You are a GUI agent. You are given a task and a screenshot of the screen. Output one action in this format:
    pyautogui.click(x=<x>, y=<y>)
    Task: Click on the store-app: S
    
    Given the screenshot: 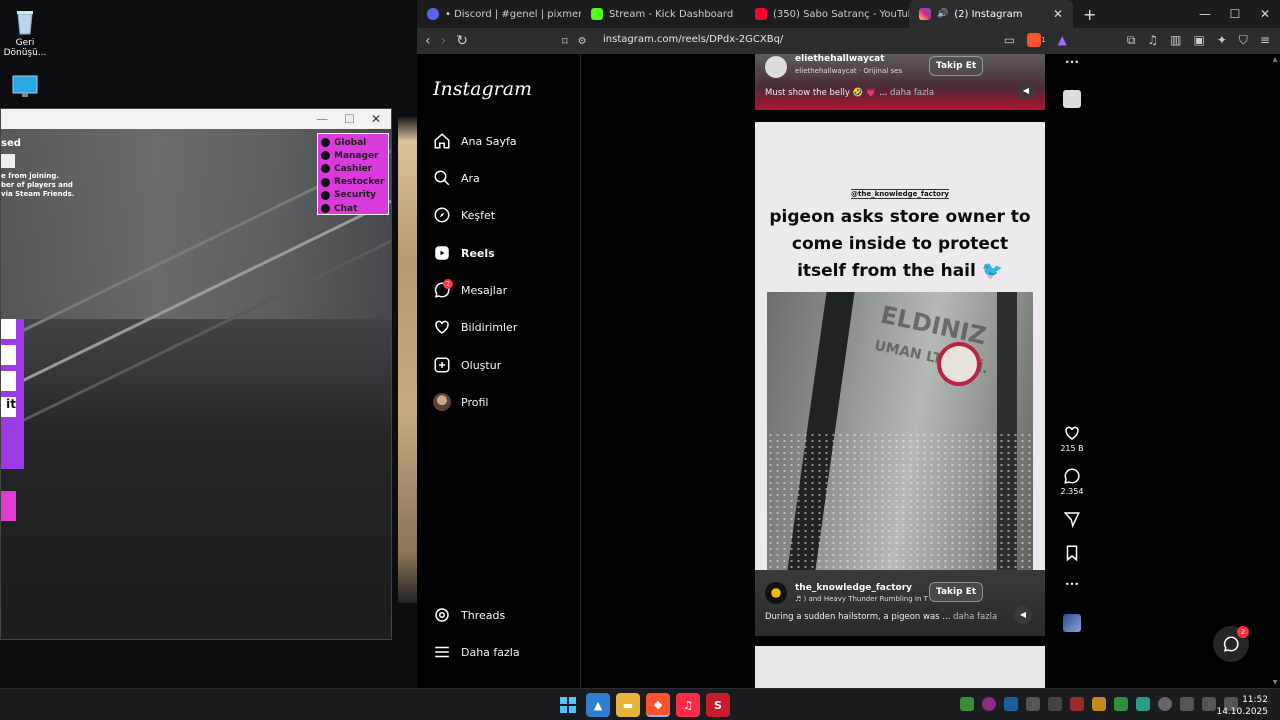 What is the action you would take?
    pyautogui.click(x=718, y=705)
    